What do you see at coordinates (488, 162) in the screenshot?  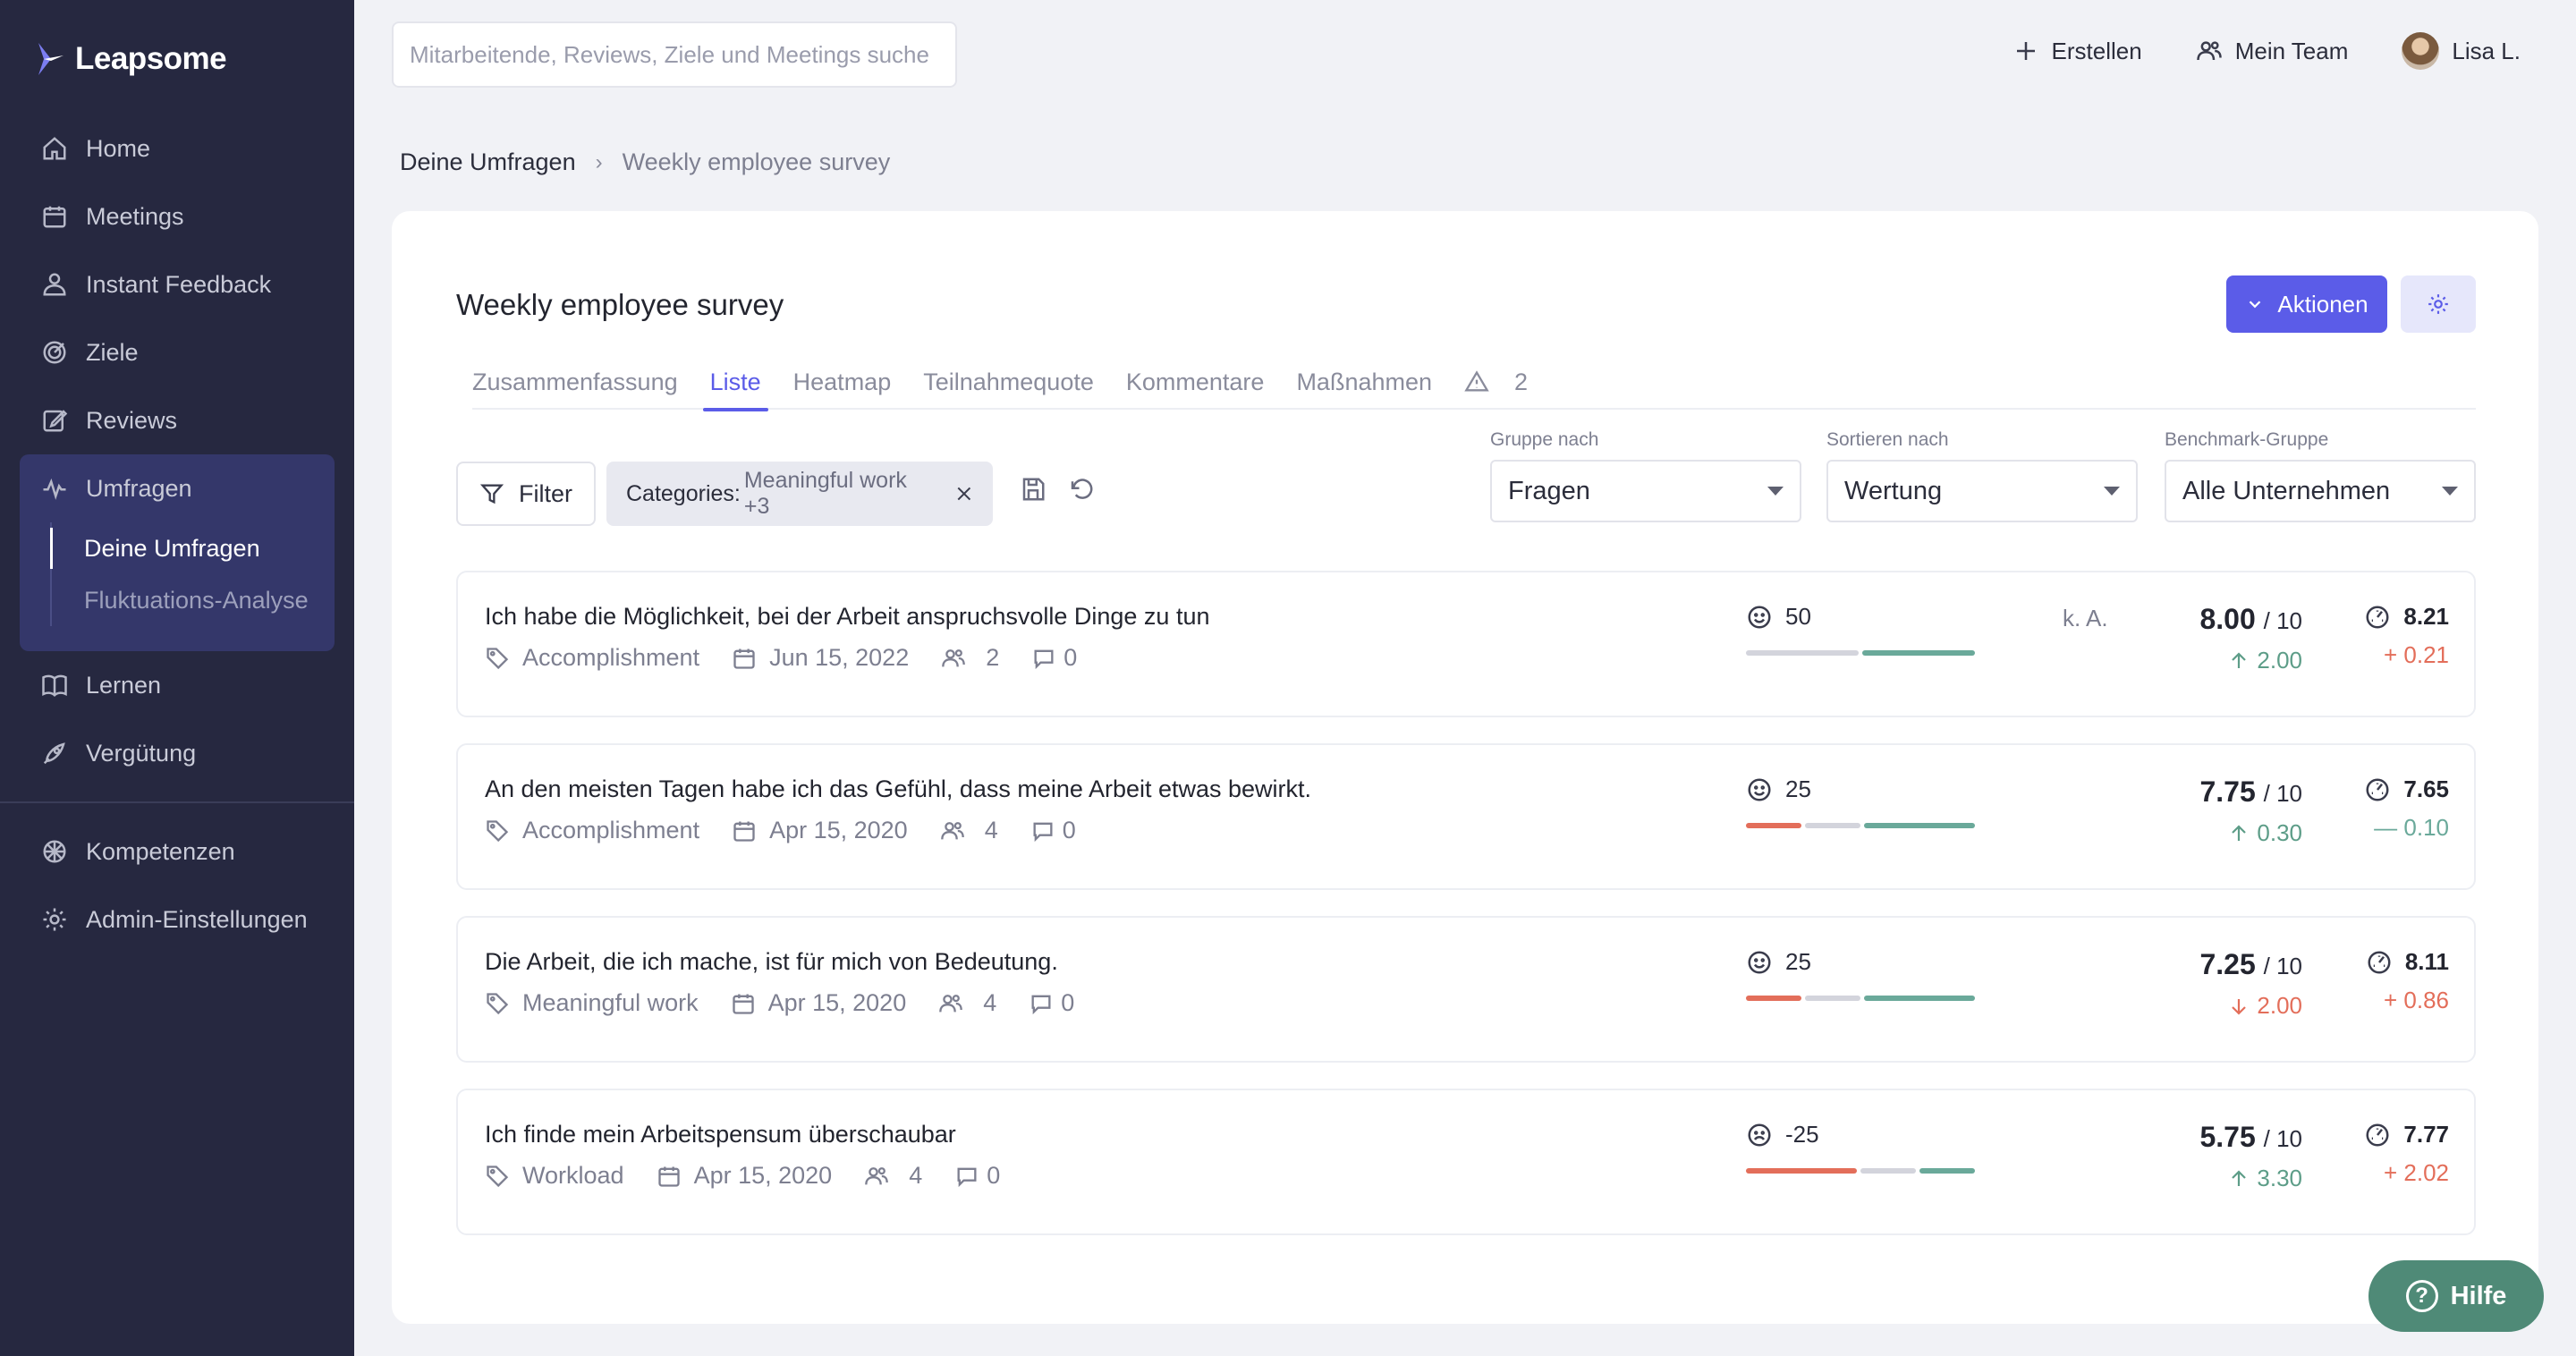 I see `breadcrumb-parent: Deine Umfragen` at bounding box center [488, 162].